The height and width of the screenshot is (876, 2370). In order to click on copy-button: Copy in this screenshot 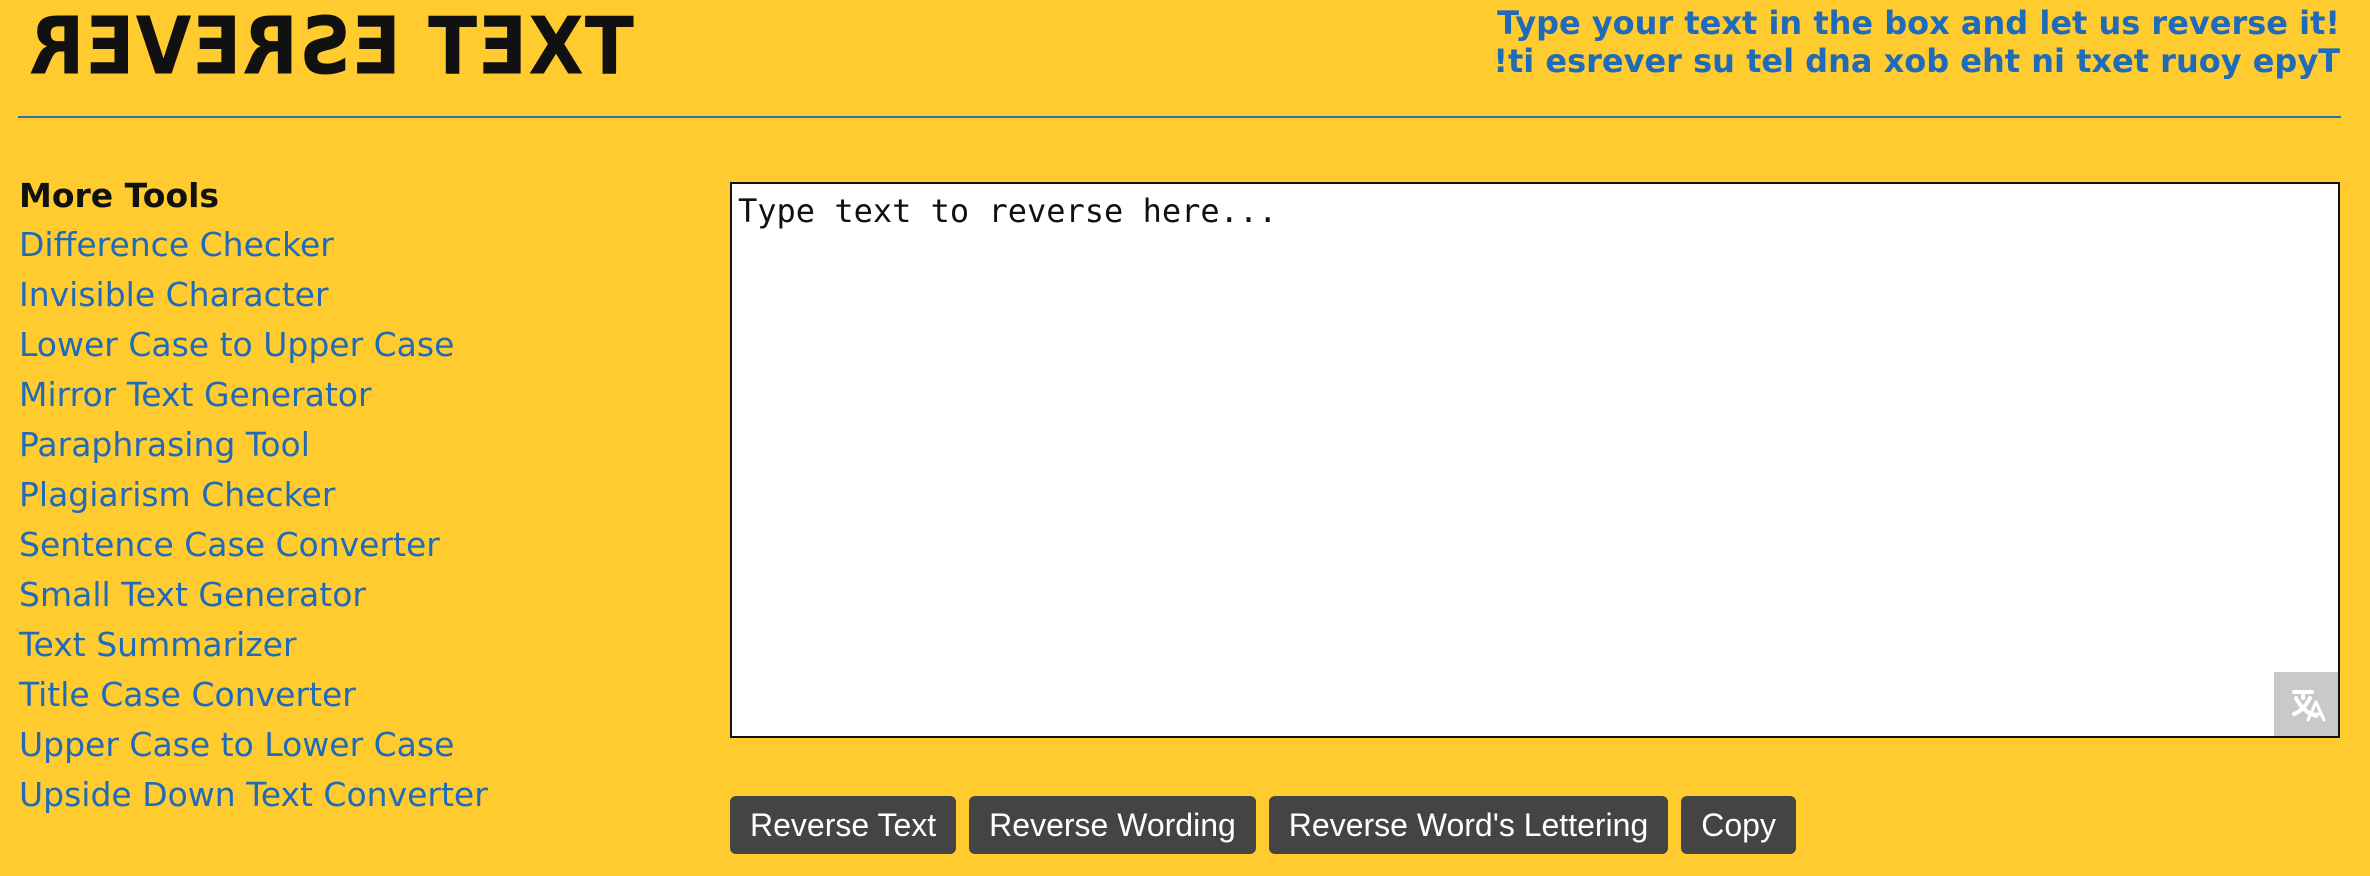, I will do `click(1738, 825)`.